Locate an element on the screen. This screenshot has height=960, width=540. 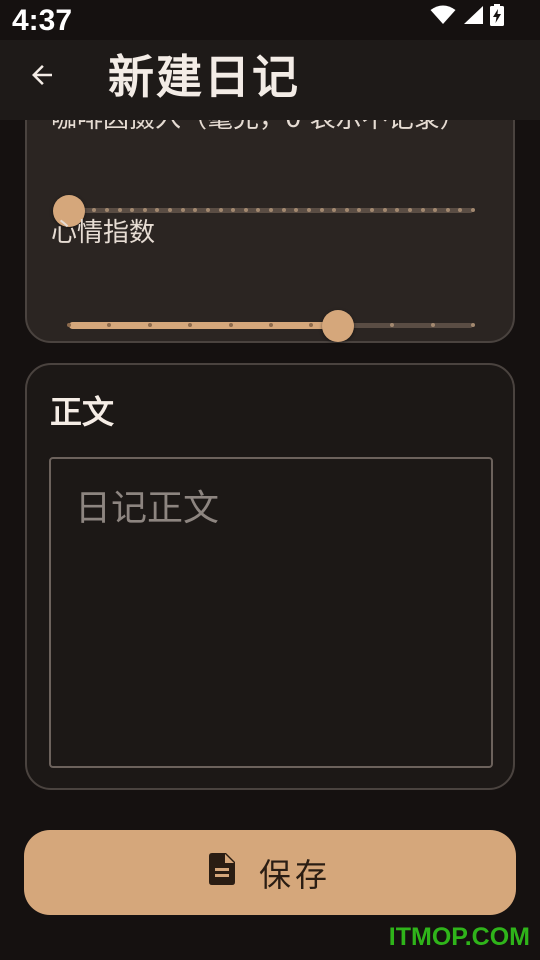
battery-charging-icon is located at coordinates (497, 17).